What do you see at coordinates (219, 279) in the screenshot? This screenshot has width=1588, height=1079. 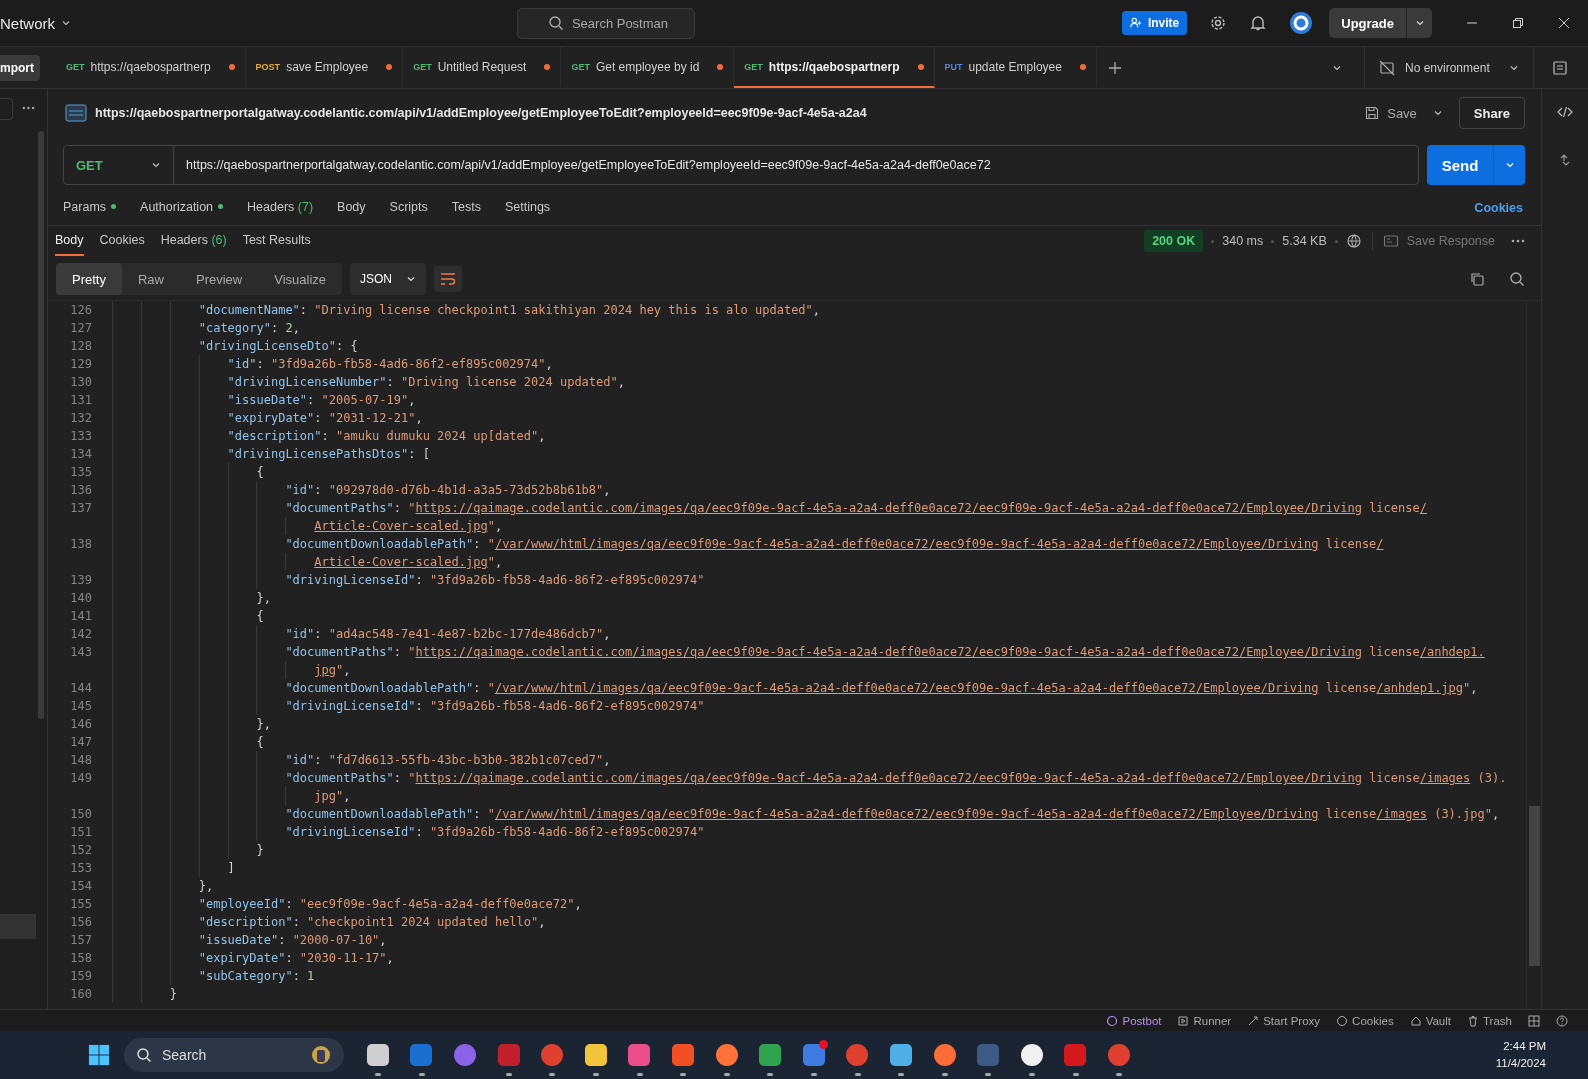 I see `view-mode-tab: Preview` at bounding box center [219, 279].